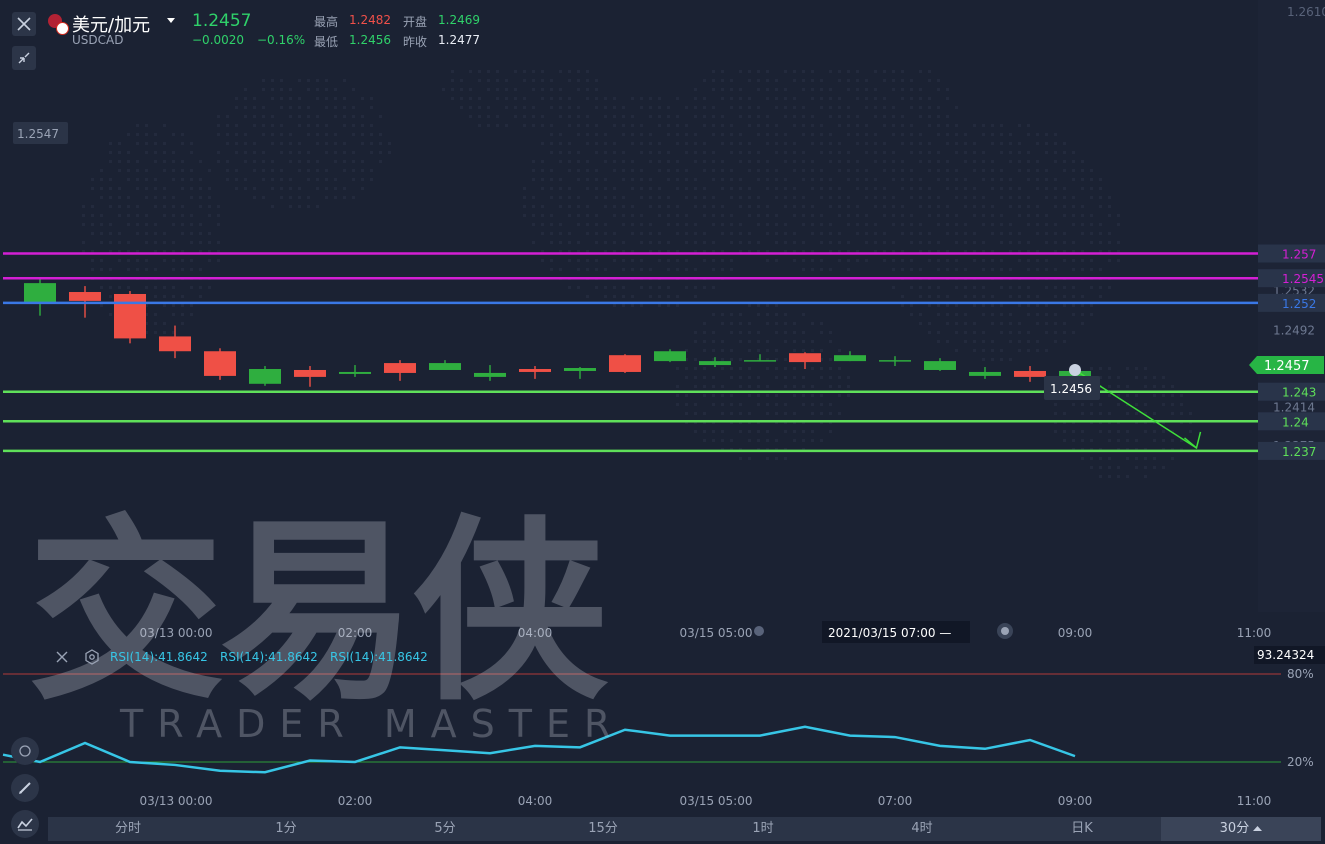 This screenshot has height=844, width=1325. What do you see at coordinates (128, 829) in the screenshot?
I see `tab-timeshare: 分时` at bounding box center [128, 829].